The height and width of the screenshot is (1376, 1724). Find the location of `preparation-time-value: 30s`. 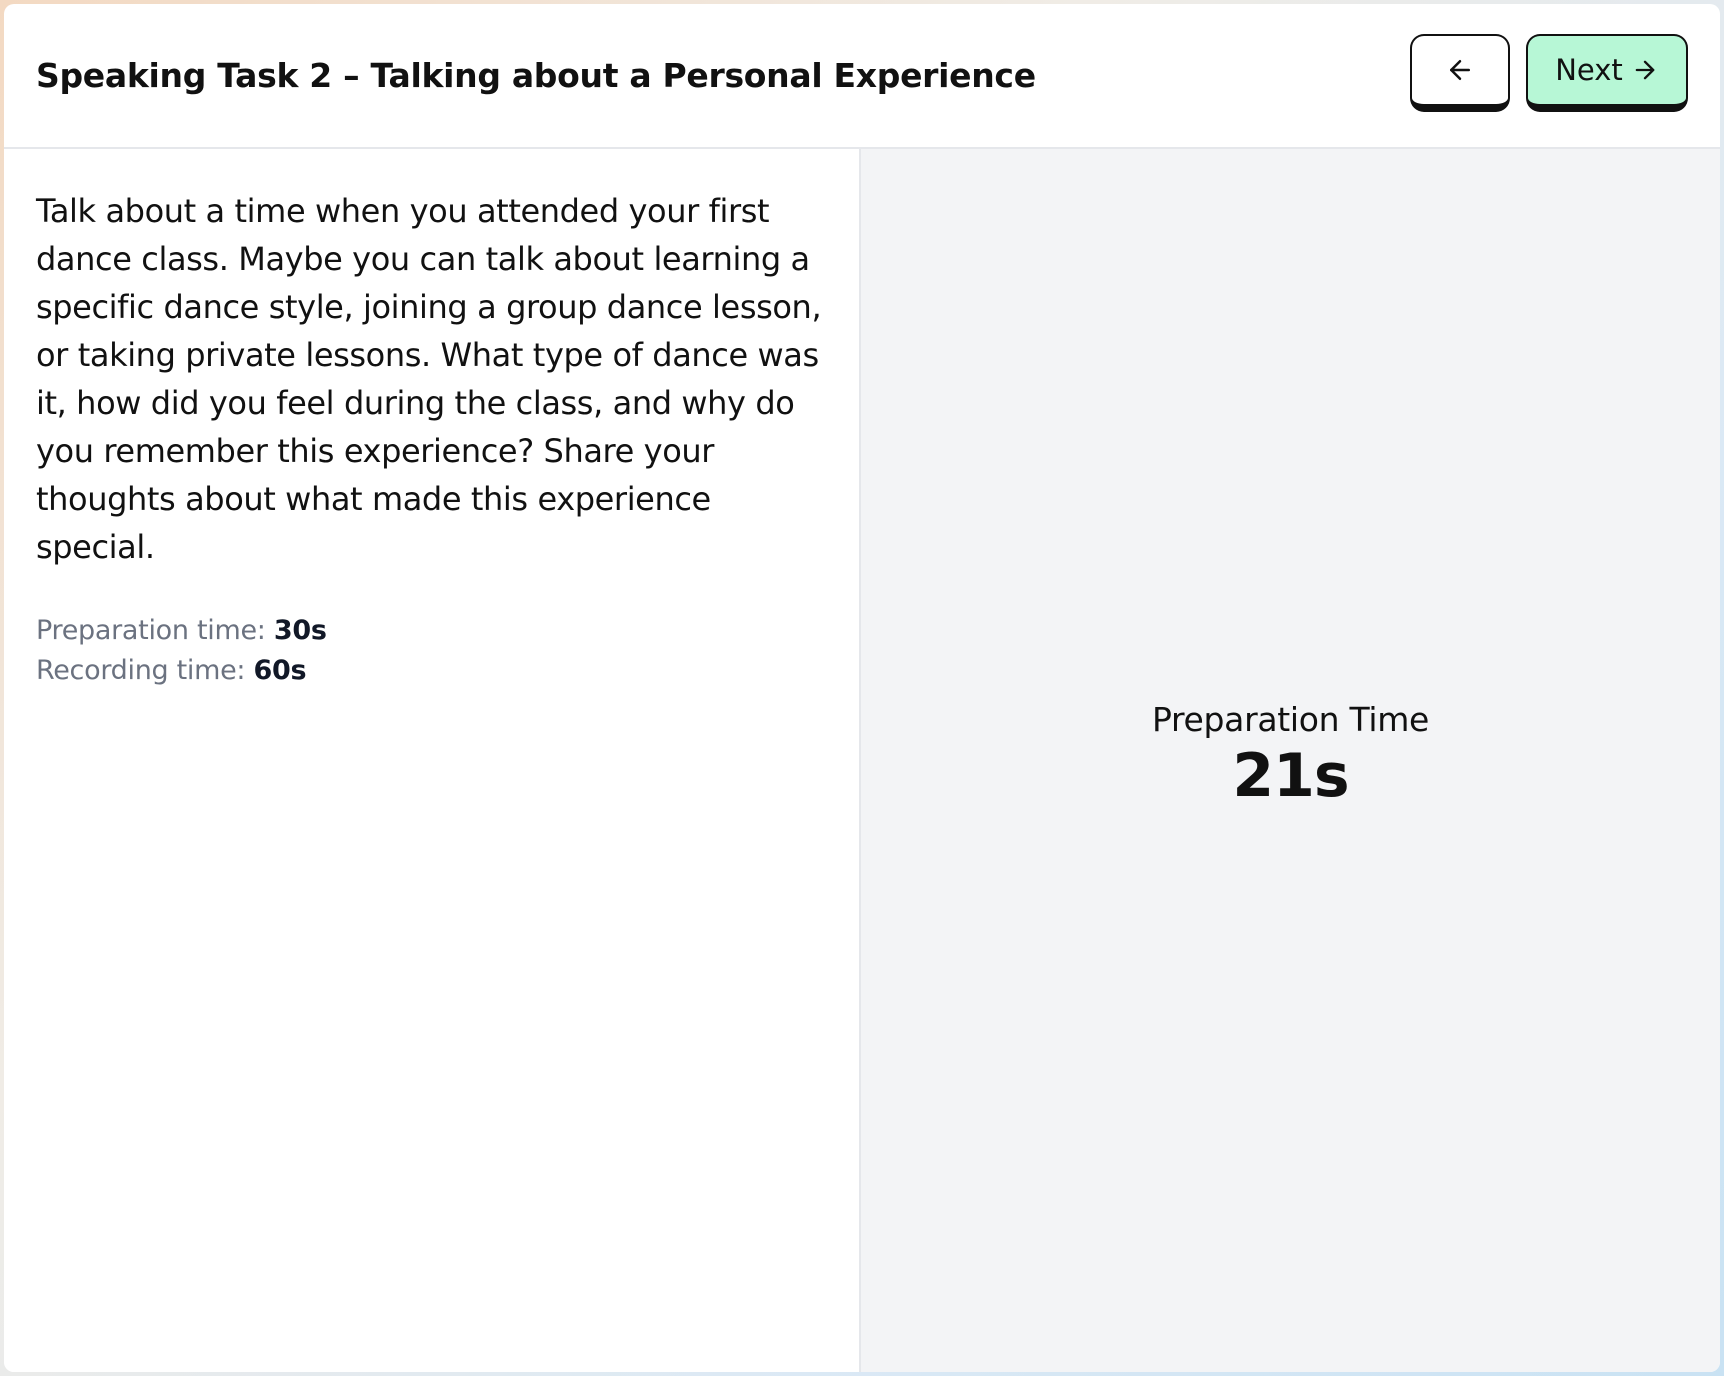

preparation-time-value: 30s is located at coordinates (300, 630).